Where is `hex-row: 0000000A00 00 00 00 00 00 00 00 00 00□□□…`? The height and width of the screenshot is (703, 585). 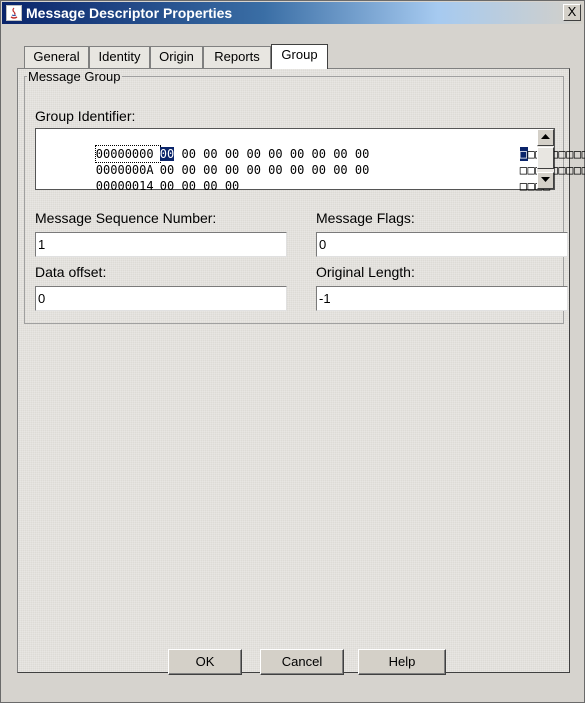
hex-row: 0000000A00 00 00 00 00 00 00 00 00 00□□□… is located at coordinates (311, 161).